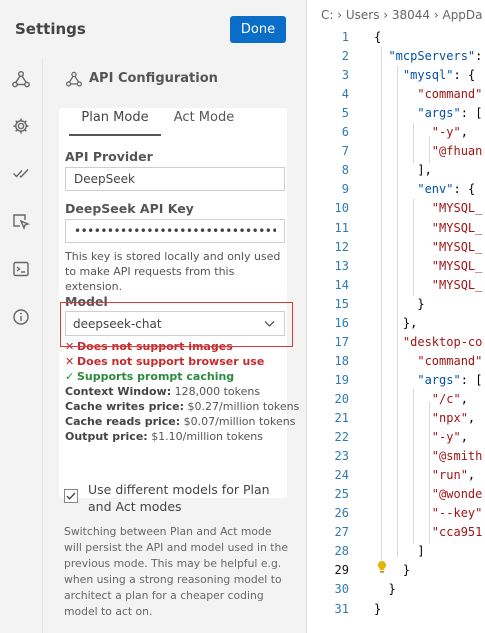 Image resolution: width=485 pixels, height=633 pixels. What do you see at coordinates (424, 418) in the screenshot?
I see `code-line: "npx",` at bounding box center [424, 418].